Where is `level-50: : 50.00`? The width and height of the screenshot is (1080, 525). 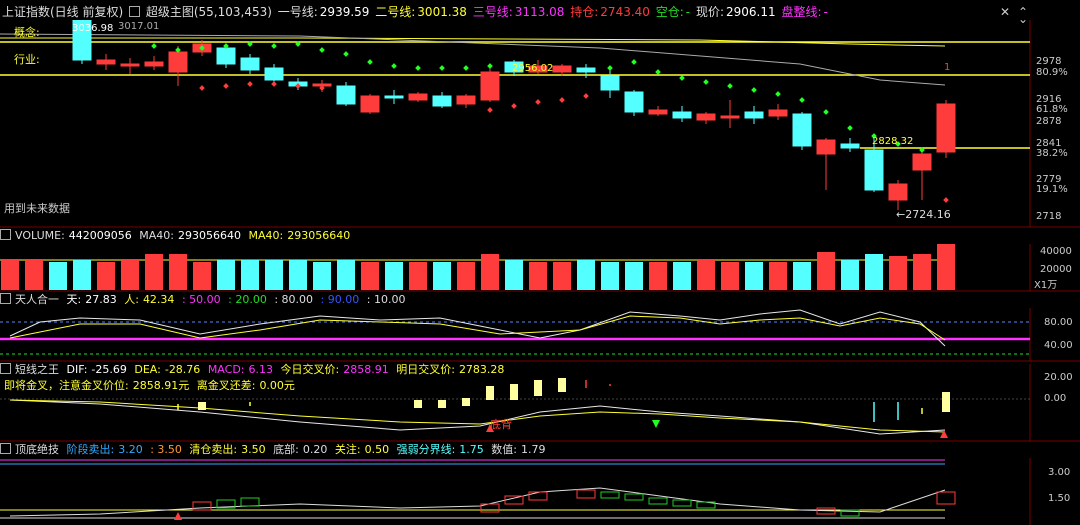
level-50: : 50.00 is located at coordinates (201, 299).